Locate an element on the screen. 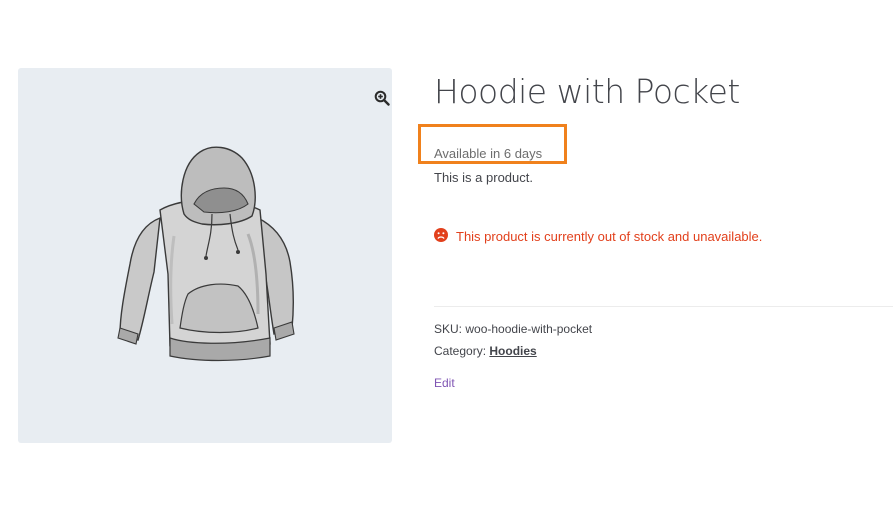  edit-link: Edit is located at coordinates (444, 383).